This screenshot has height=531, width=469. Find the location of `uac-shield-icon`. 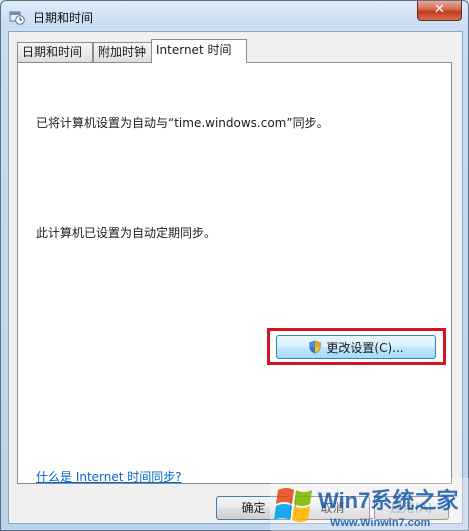

uac-shield-icon is located at coordinates (315, 347).